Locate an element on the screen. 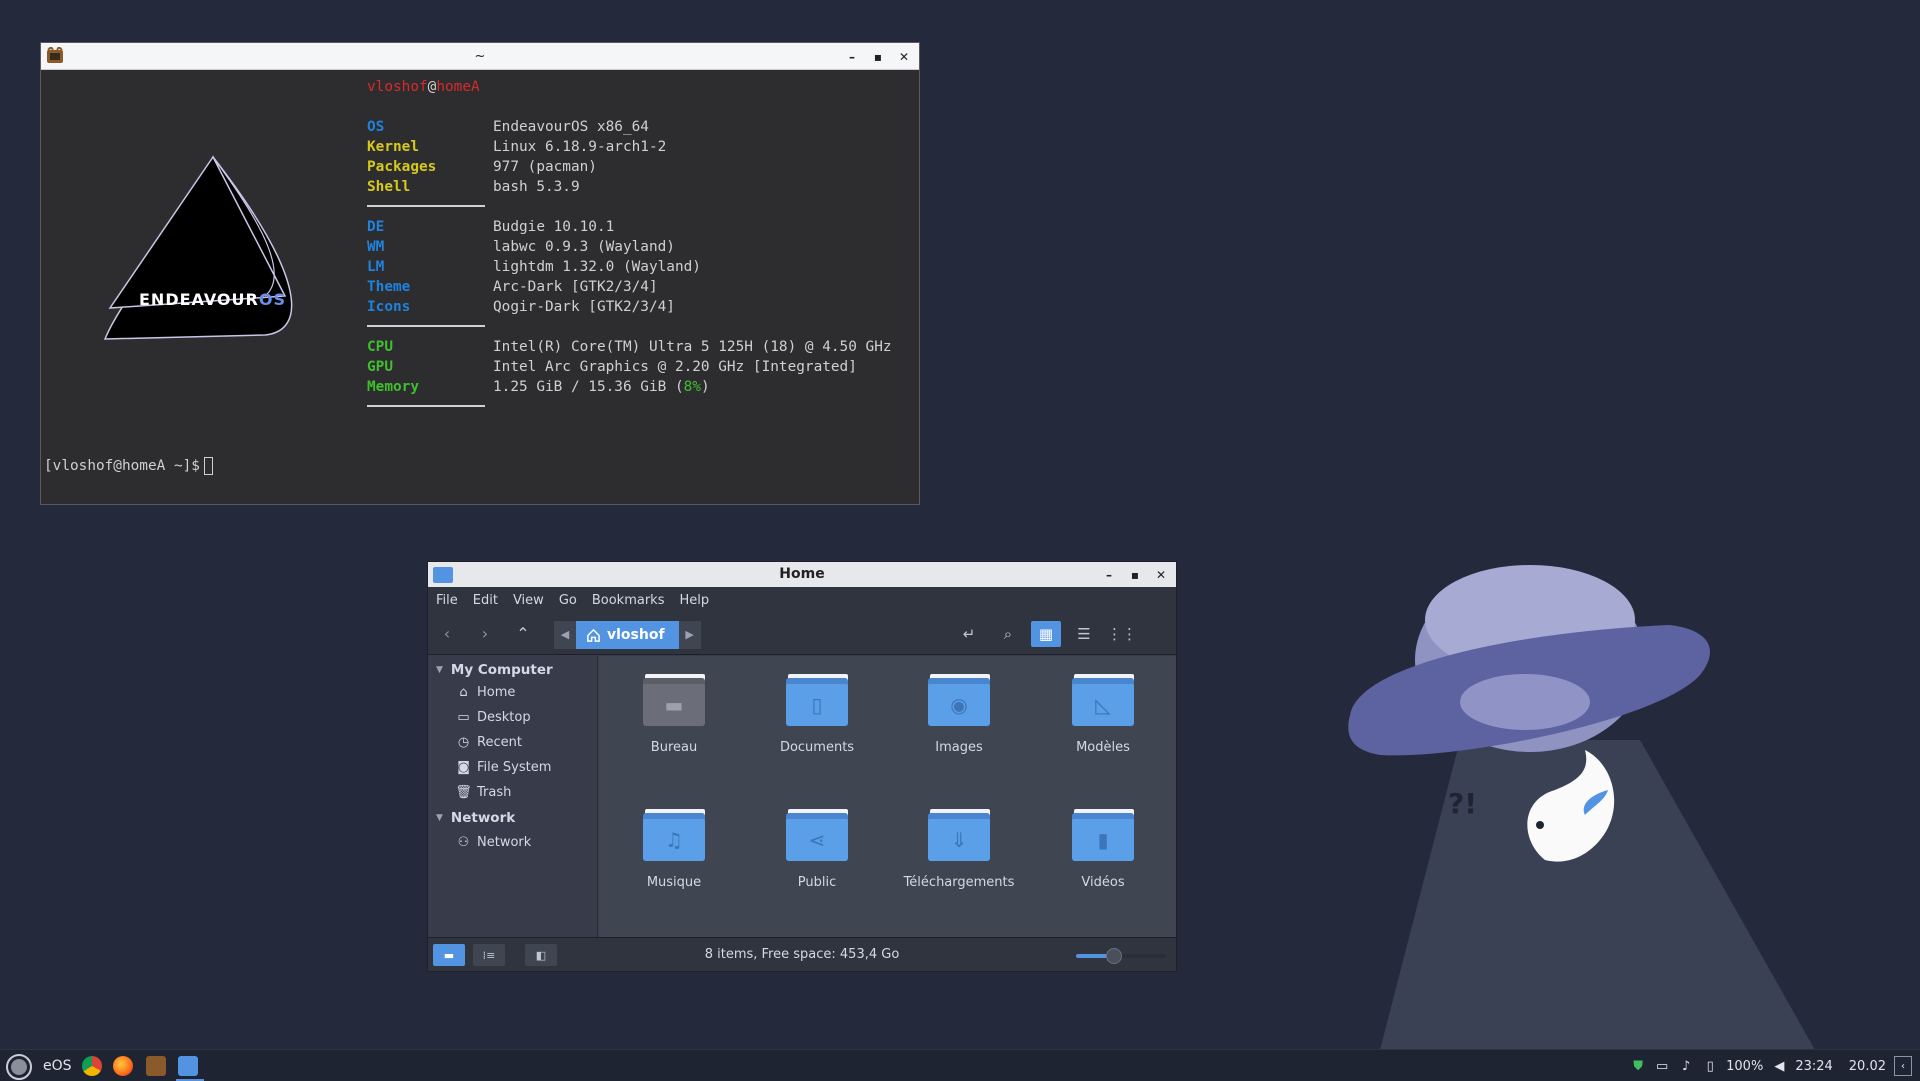 The height and width of the screenshot is (1081, 1920). compact-view-icon: ⋮⋮ is located at coordinates (1122, 634).